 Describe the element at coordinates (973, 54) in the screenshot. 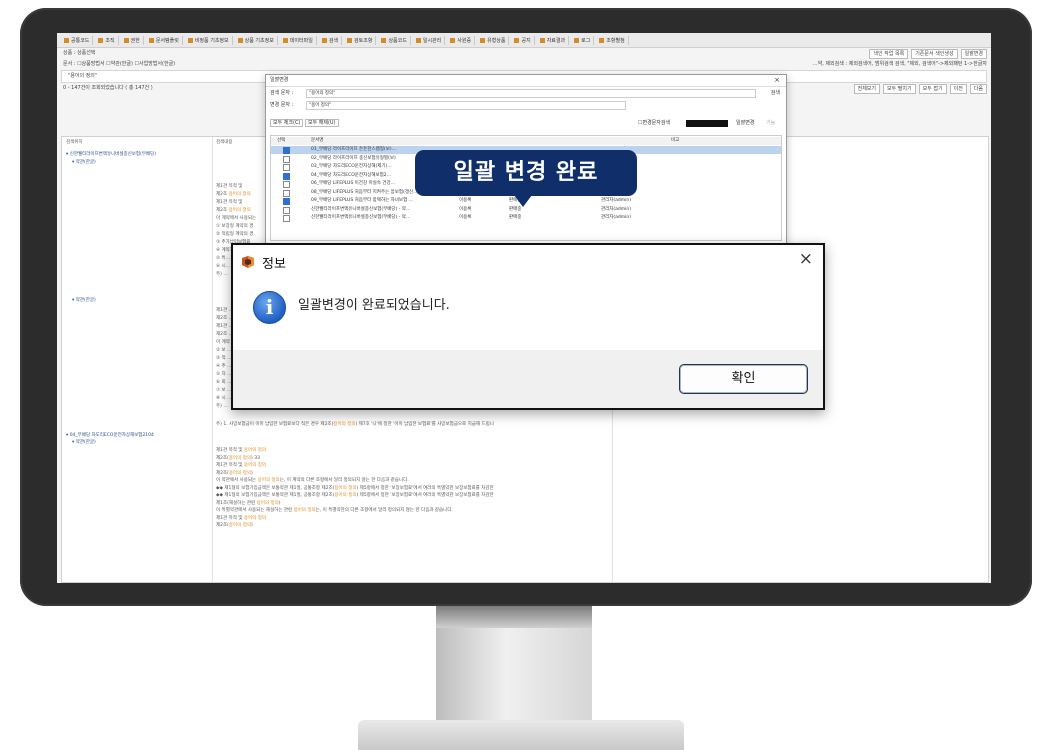

I see `toolbar-button: 일괄변경` at that location.